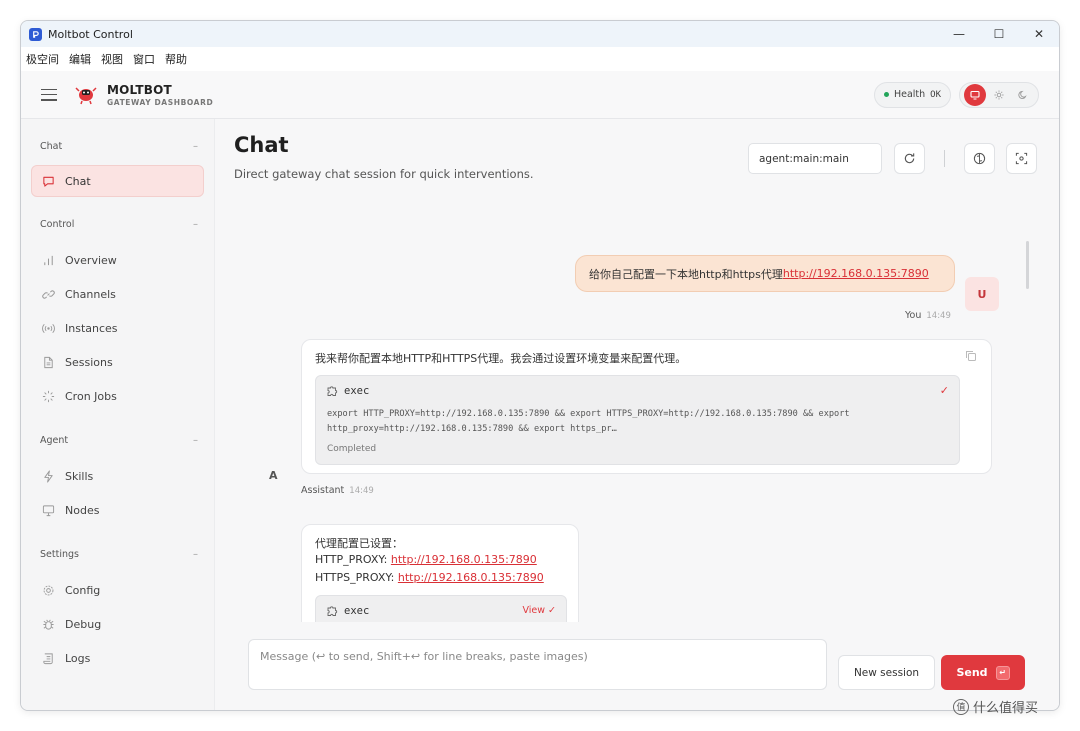 Image resolution: width=1080 pixels, height=731 pixels. I want to click on sidebar-item-cron-jobs: Cron Jobs, so click(117, 396).